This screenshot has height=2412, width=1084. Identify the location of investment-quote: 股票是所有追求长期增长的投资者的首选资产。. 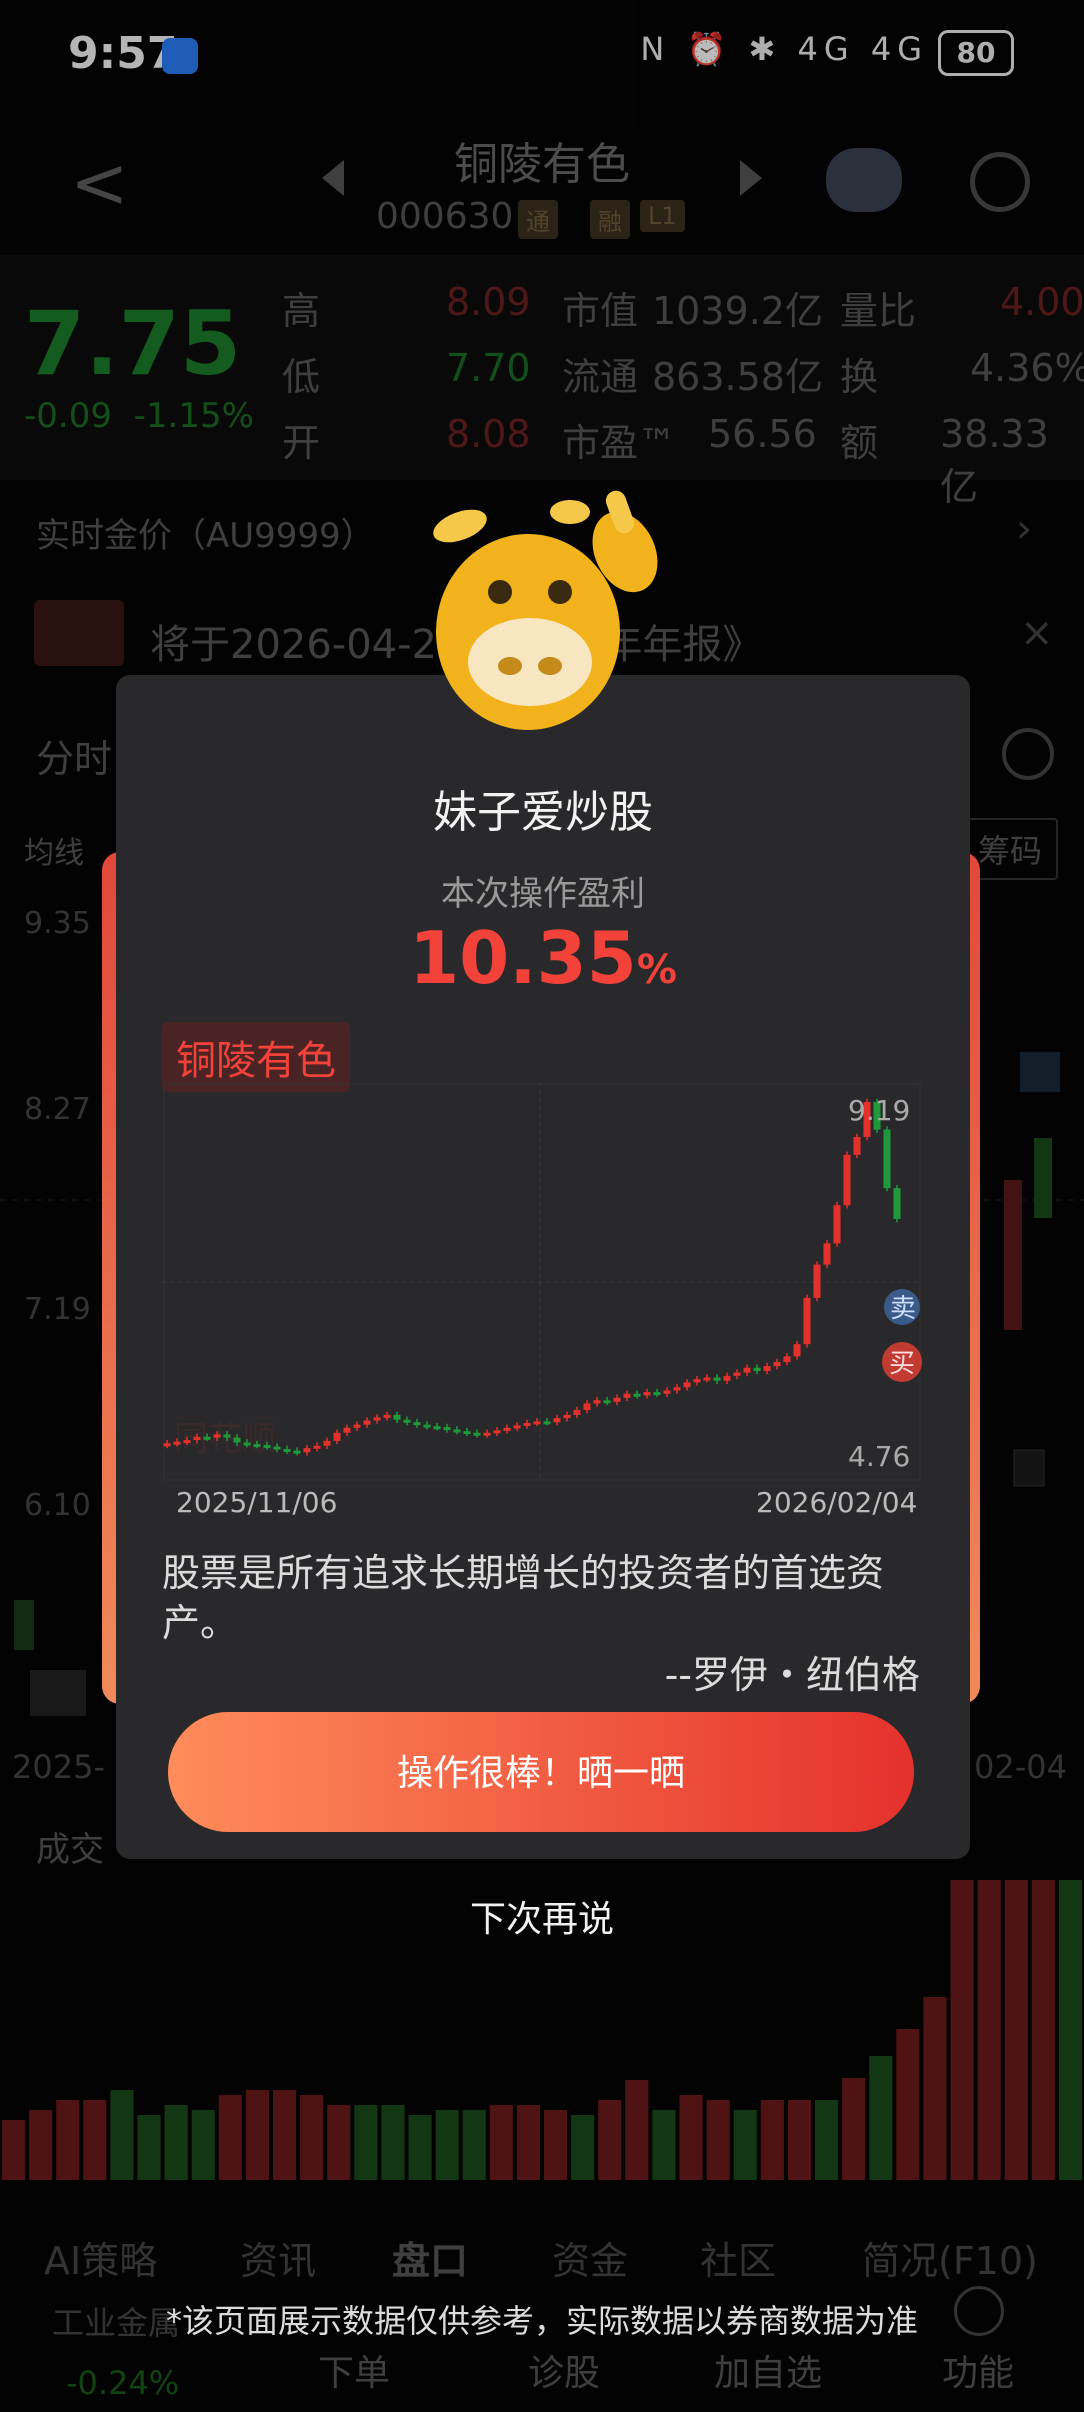
(523, 1598).